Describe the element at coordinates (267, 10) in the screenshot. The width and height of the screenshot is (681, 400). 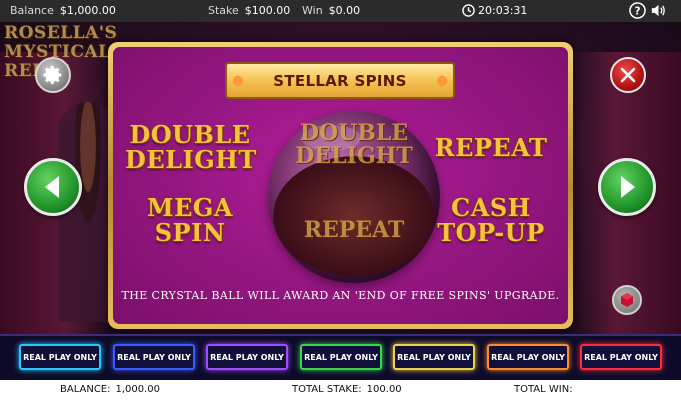
I see `stake-value: $100.00` at that location.